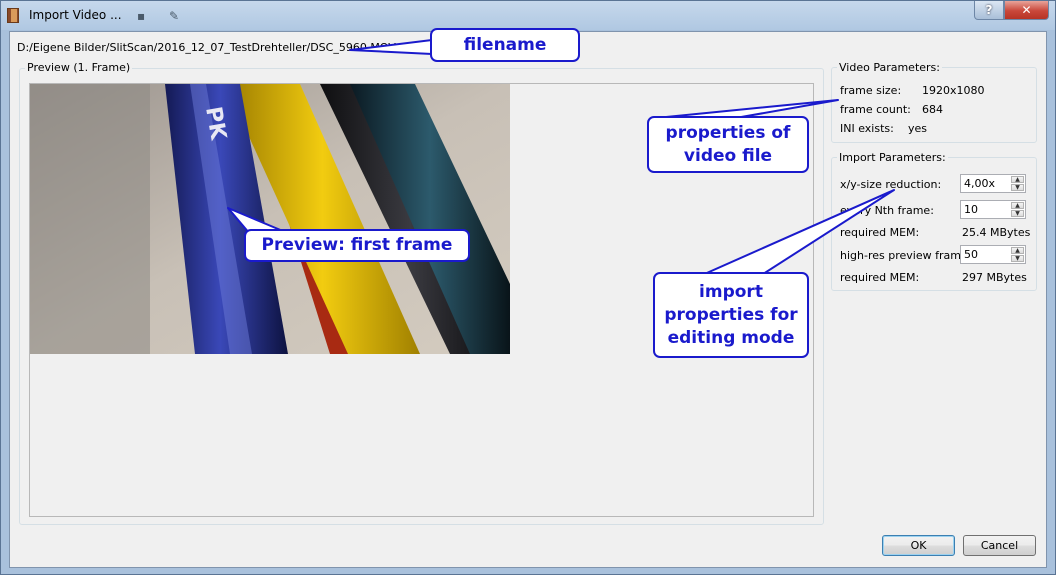 This screenshot has height=575, width=1056. What do you see at coordinates (989, 10) in the screenshot?
I see `help-button: ?` at bounding box center [989, 10].